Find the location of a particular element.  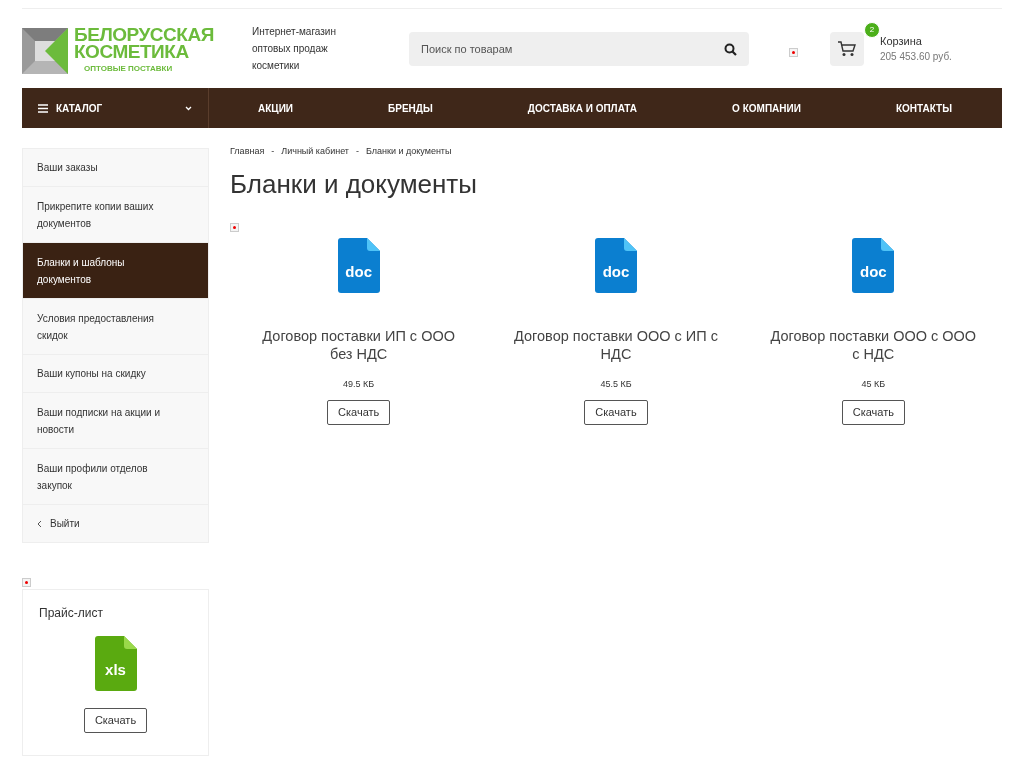

sidebar-item: Ваши заказы is located at coordinates (115, 168).